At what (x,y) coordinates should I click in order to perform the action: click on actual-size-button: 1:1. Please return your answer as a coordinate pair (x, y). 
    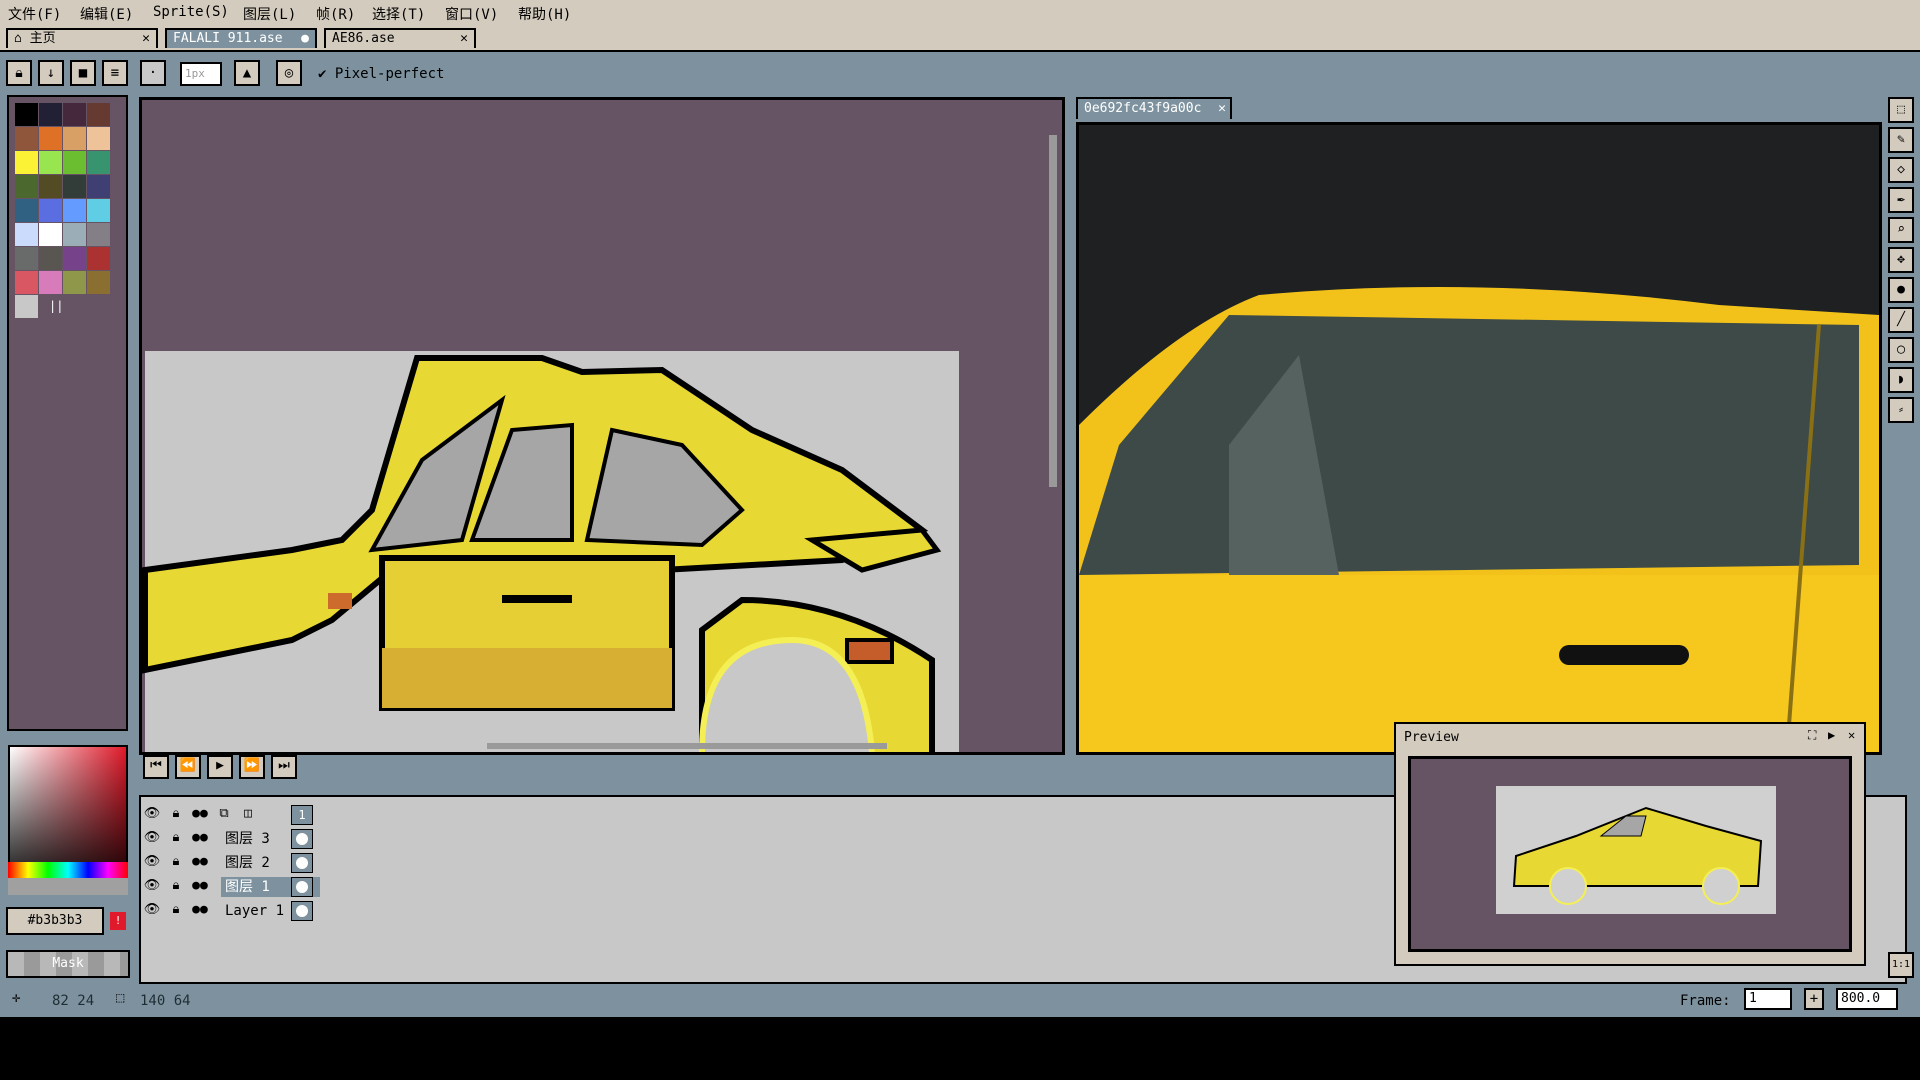
    Looking at the image, I should click on (1901, 965).